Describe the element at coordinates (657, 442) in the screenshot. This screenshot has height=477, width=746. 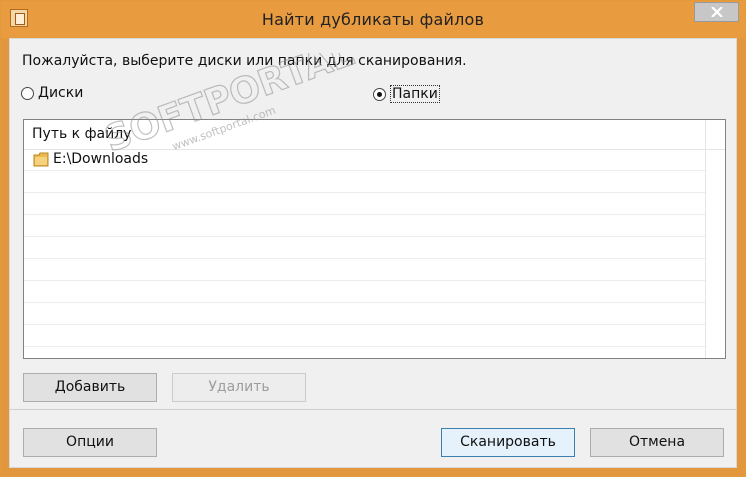
I see `cancel-button: Отмена` at that location.